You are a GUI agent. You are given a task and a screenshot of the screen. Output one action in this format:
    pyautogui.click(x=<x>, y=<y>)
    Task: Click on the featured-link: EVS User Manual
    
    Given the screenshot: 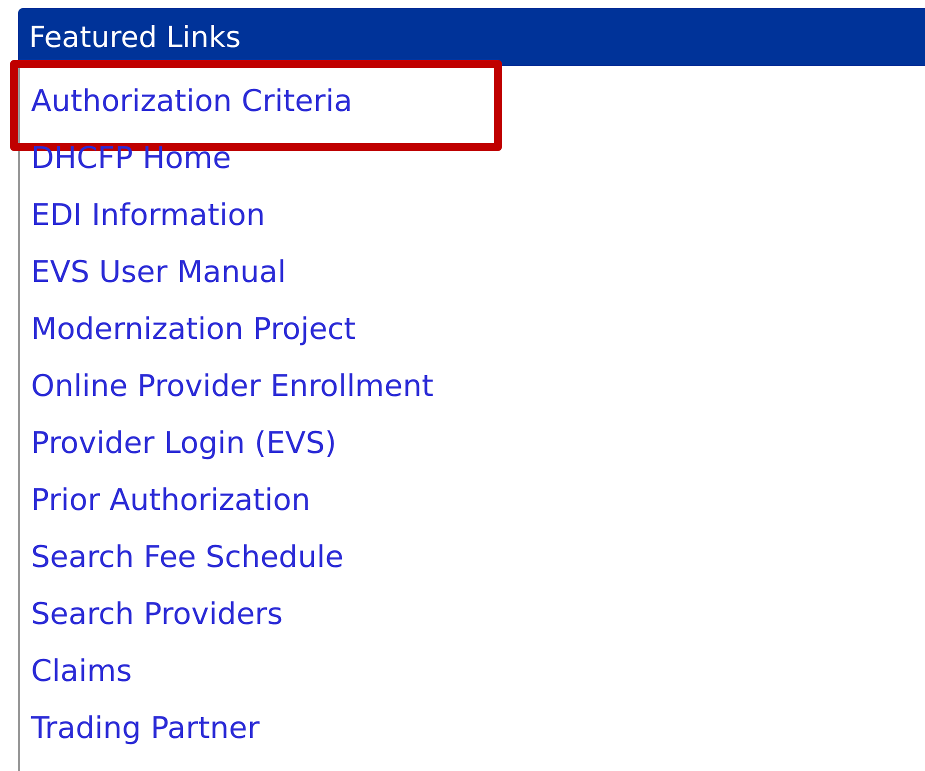 What is the action you would take?
    pyautogui.click(x=158, y=273)
    